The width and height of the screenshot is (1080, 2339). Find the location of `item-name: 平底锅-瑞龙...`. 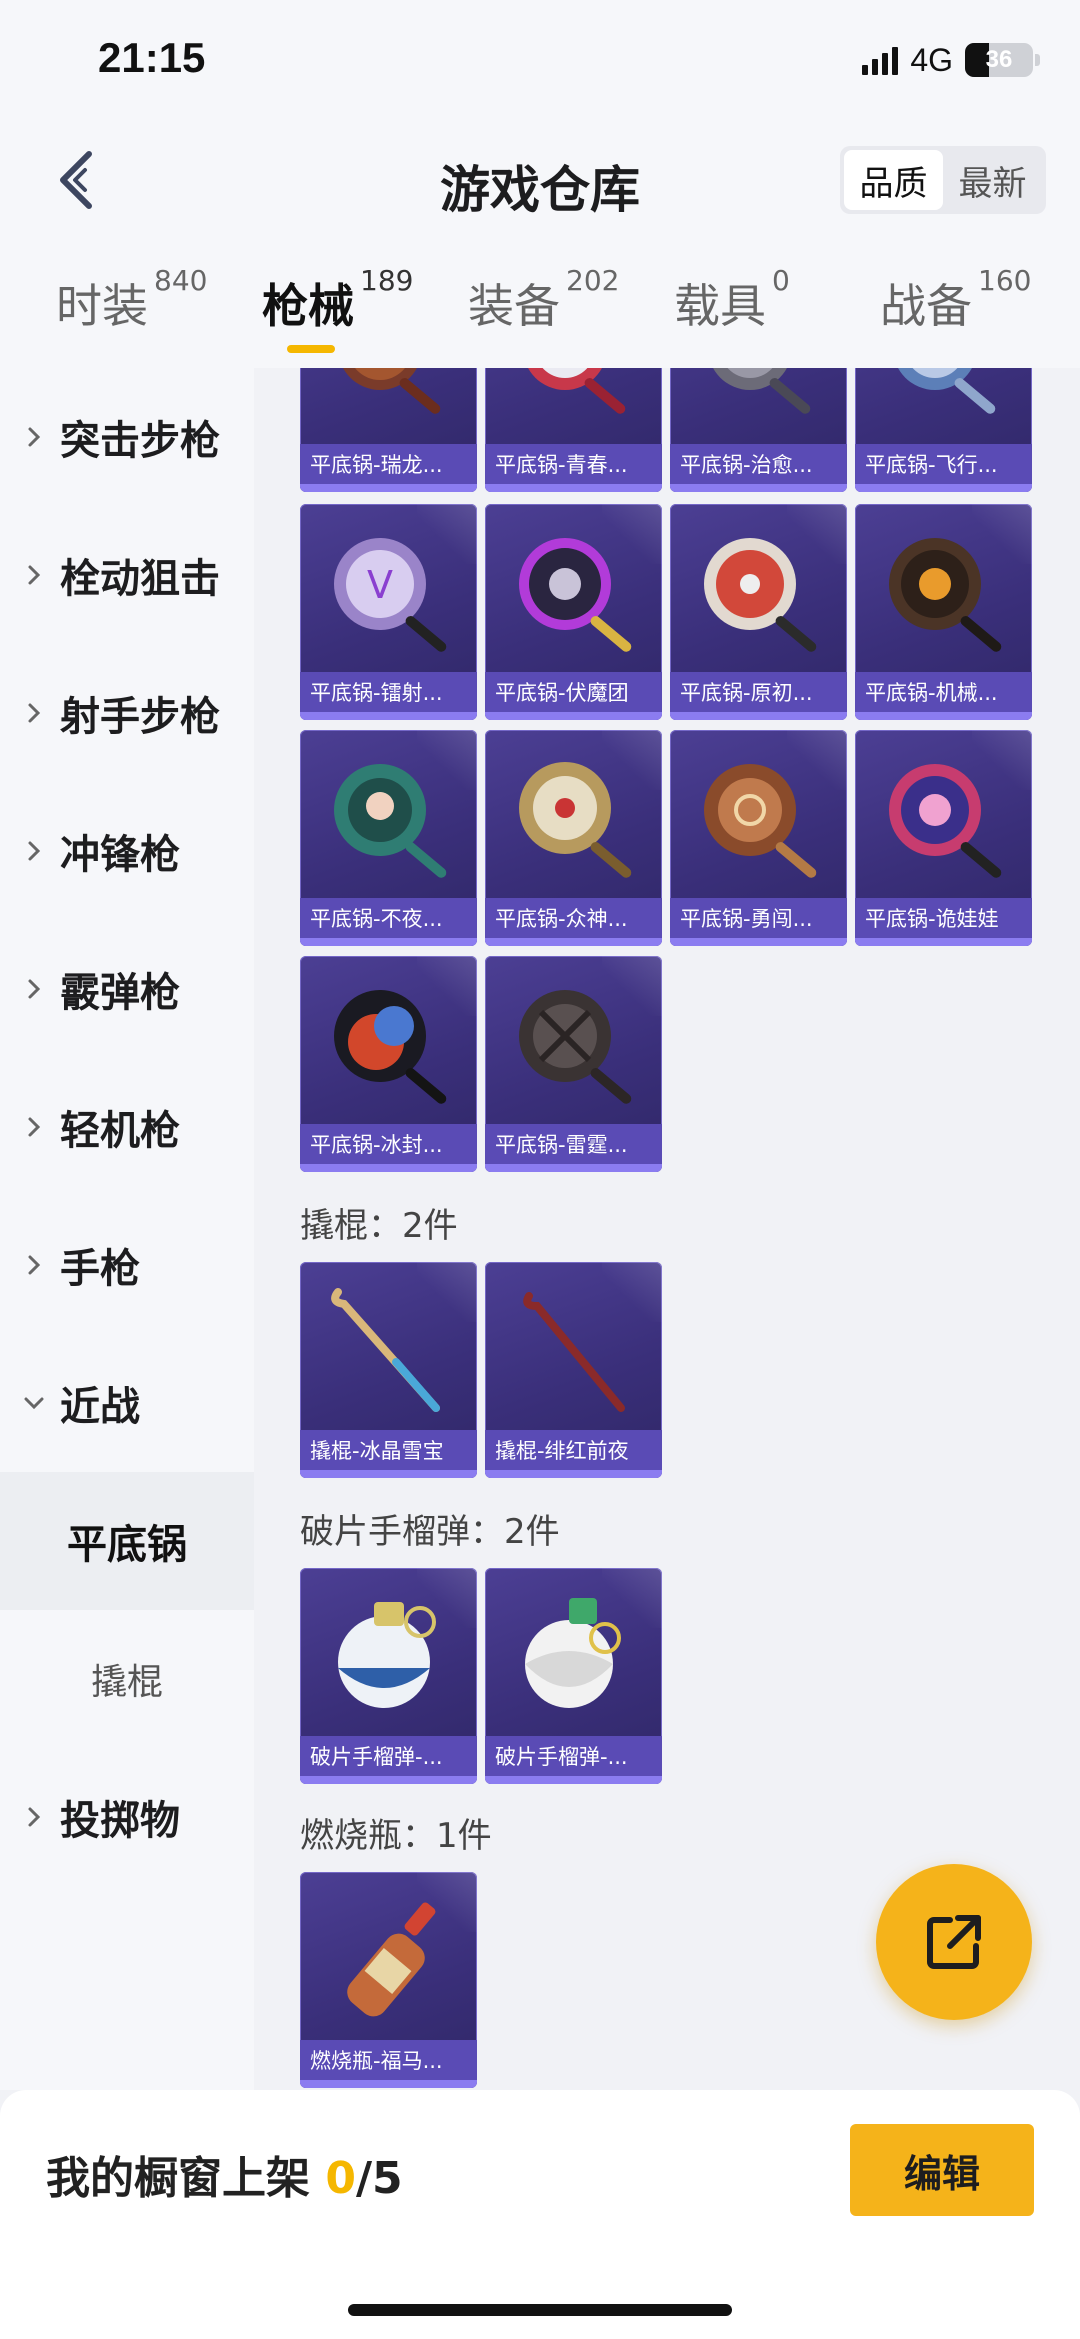

item-name: 平底锅-瑞龙... is located at coordinates (388, 464).